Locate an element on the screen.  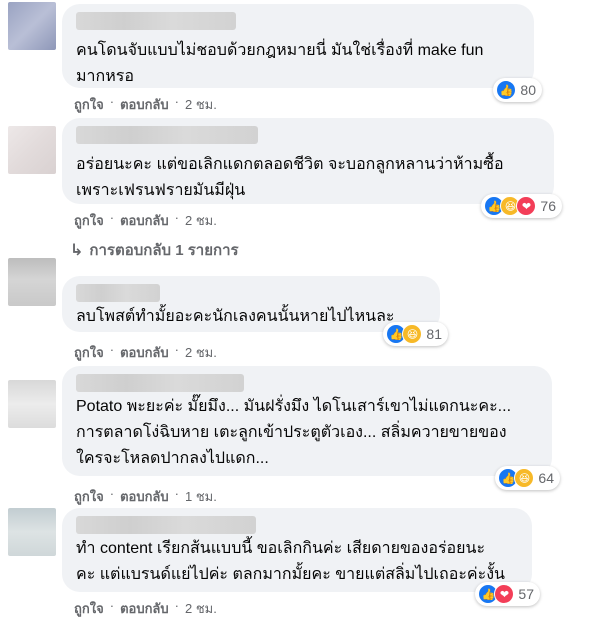
reaction-count: 76 is located at coordinates (548, 206).